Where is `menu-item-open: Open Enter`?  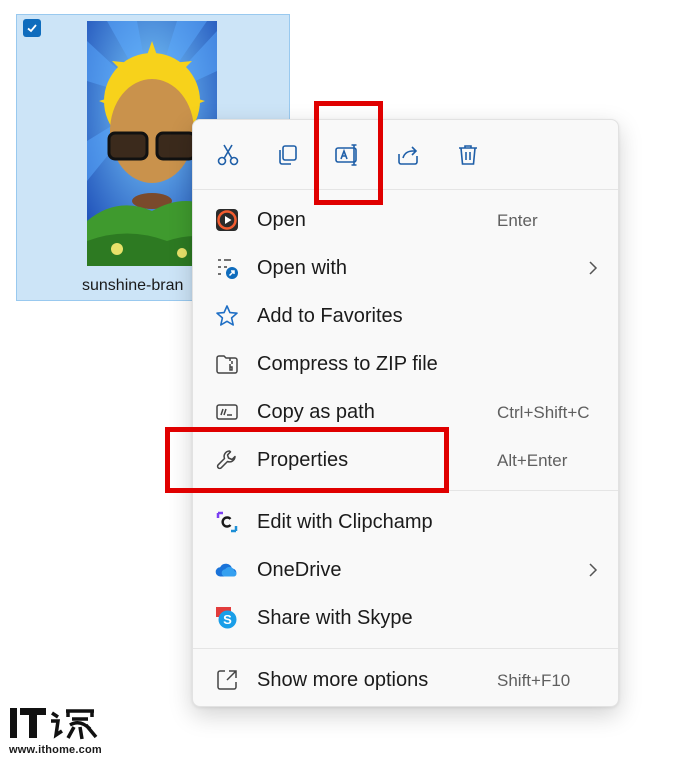
menu-item-open: Open Enter is located at coordinates (405, 220).